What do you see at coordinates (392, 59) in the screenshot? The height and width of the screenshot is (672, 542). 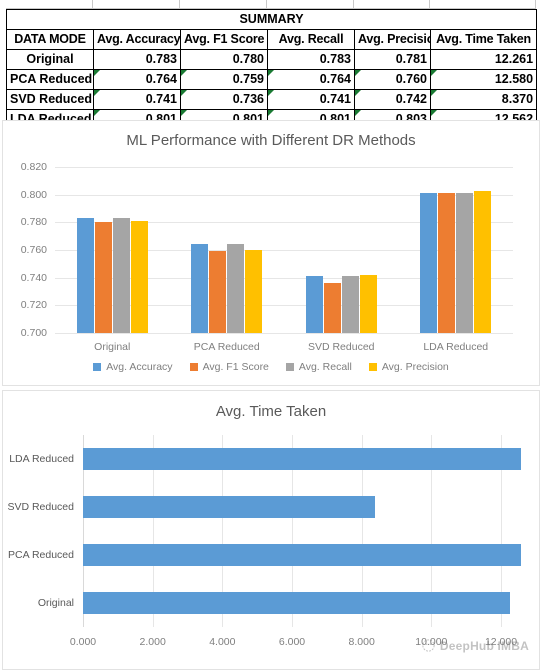 I see `cell-avg-precision: 0.781` at bounding box center [392, 59].